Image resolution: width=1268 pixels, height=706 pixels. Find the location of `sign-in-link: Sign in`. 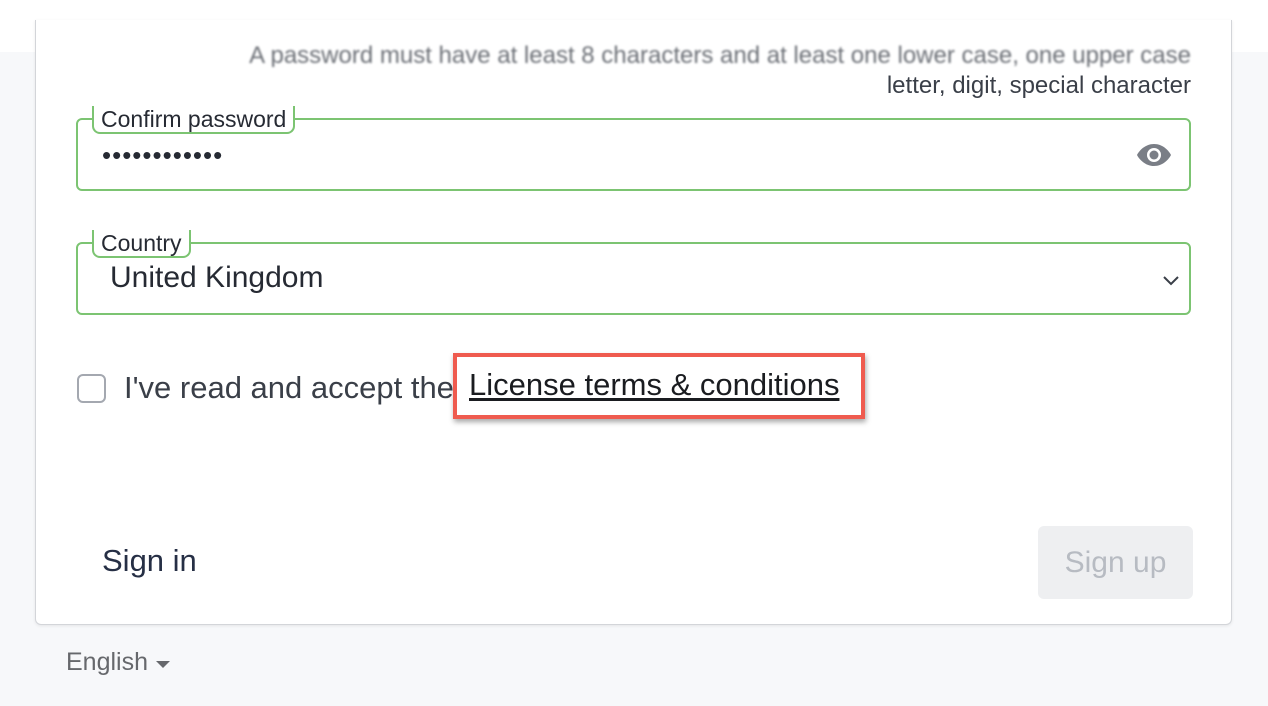

sign-in-link: Sign in is located at coordinates (149, 561).